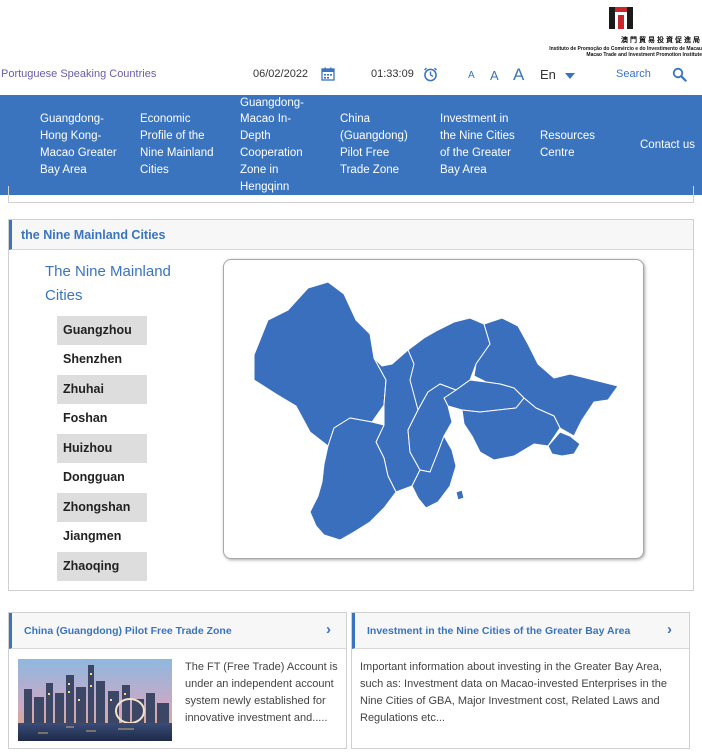 The image size is (702, 755). What do you see at coordinates (351, 235) in the screenshot?
I see `section-header: the Nine Mainland Cities` at bounding box center [351, 235].